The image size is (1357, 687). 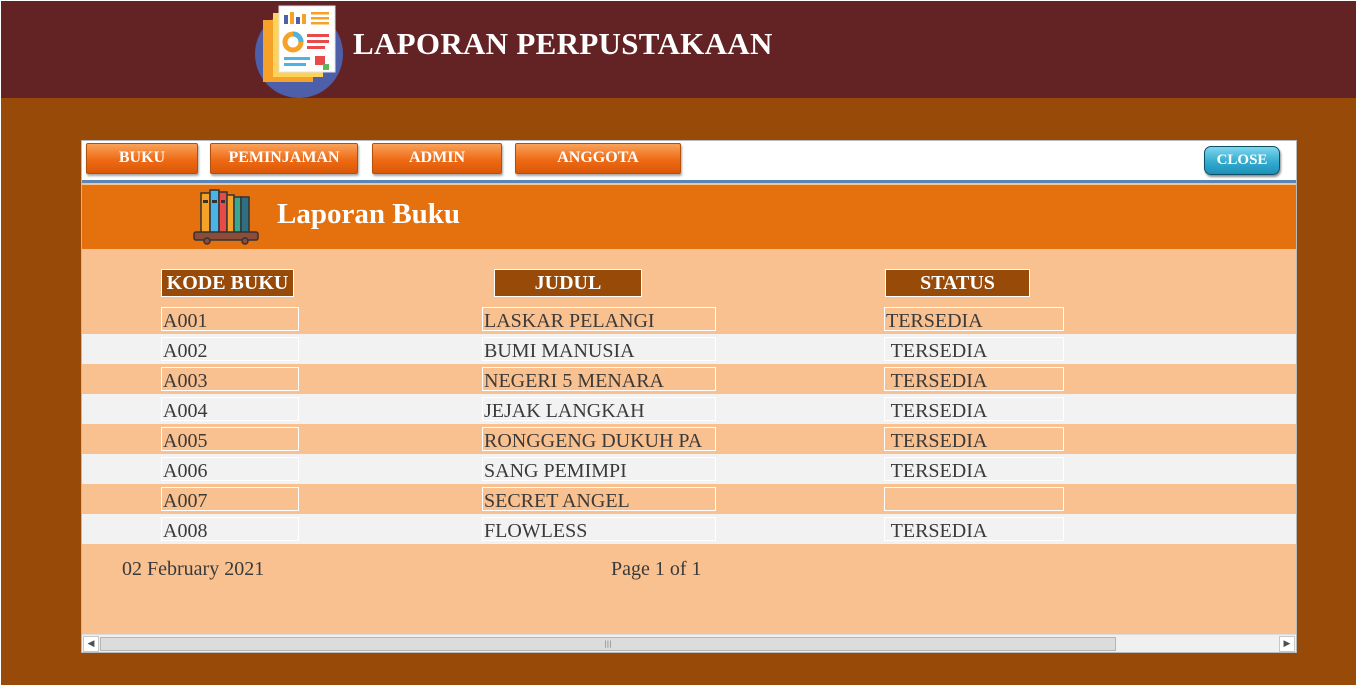 What do you see at coordinates (284, 158) in the screenshot?
I see `peminjaman-button: PEMINJAMAN` at bounding box center [284, 158].